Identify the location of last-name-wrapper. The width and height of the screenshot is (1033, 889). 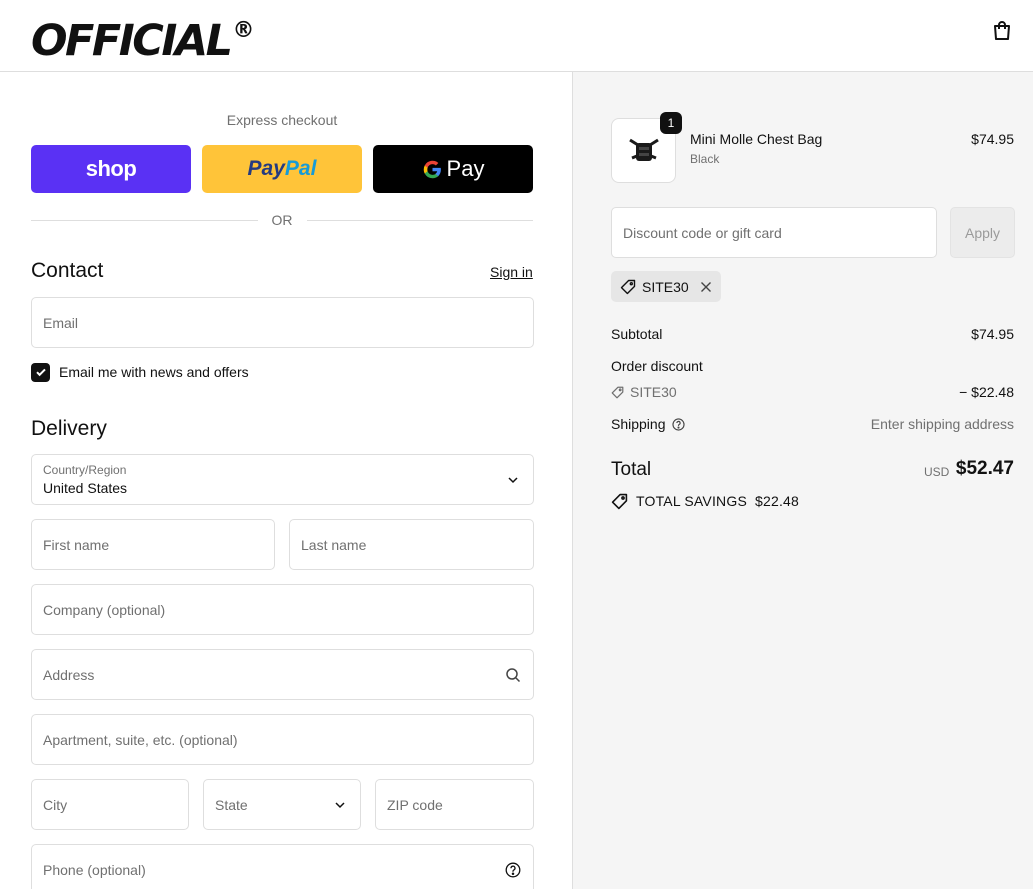
(411, 544).